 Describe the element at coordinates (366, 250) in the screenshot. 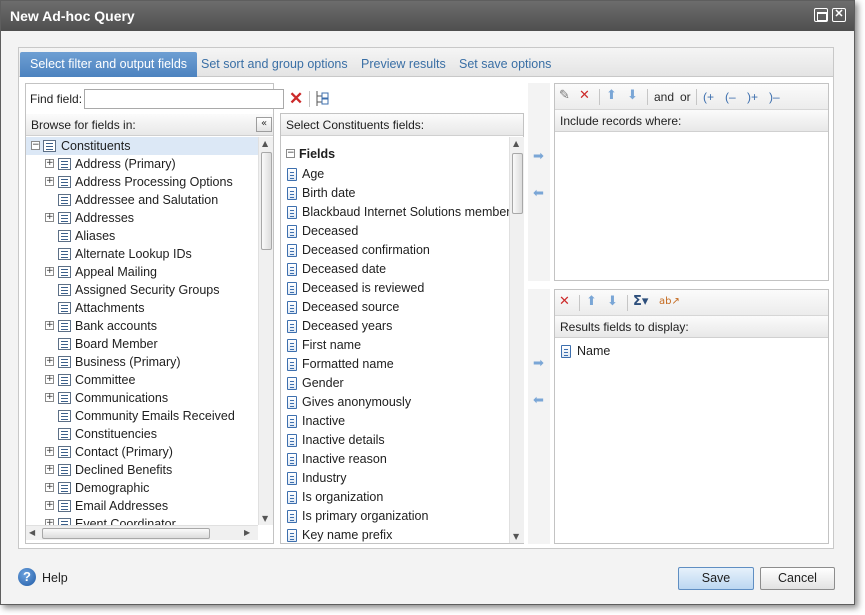

I see `field-item-label: Deceased confirmation` at that location.